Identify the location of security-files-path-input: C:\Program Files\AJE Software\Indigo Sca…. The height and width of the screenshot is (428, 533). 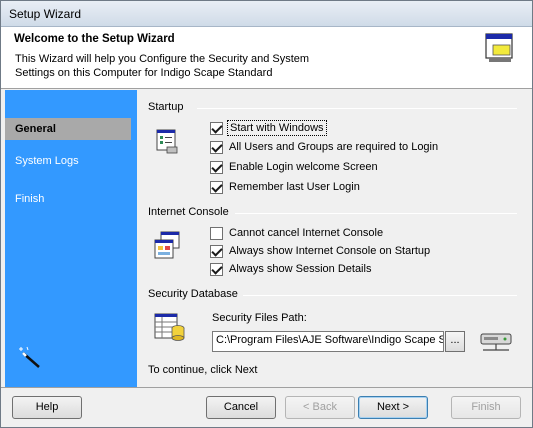
(328, 341).